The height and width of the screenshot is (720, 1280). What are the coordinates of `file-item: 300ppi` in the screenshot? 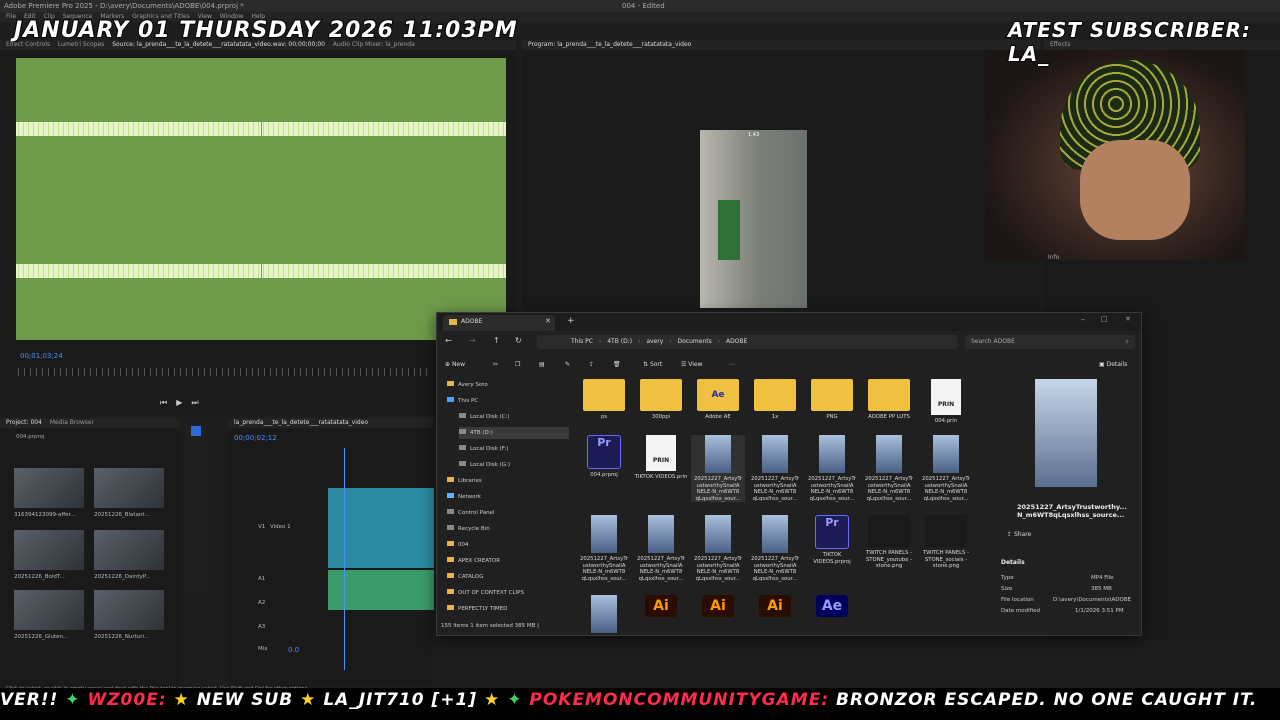 It's located at (661, 400).